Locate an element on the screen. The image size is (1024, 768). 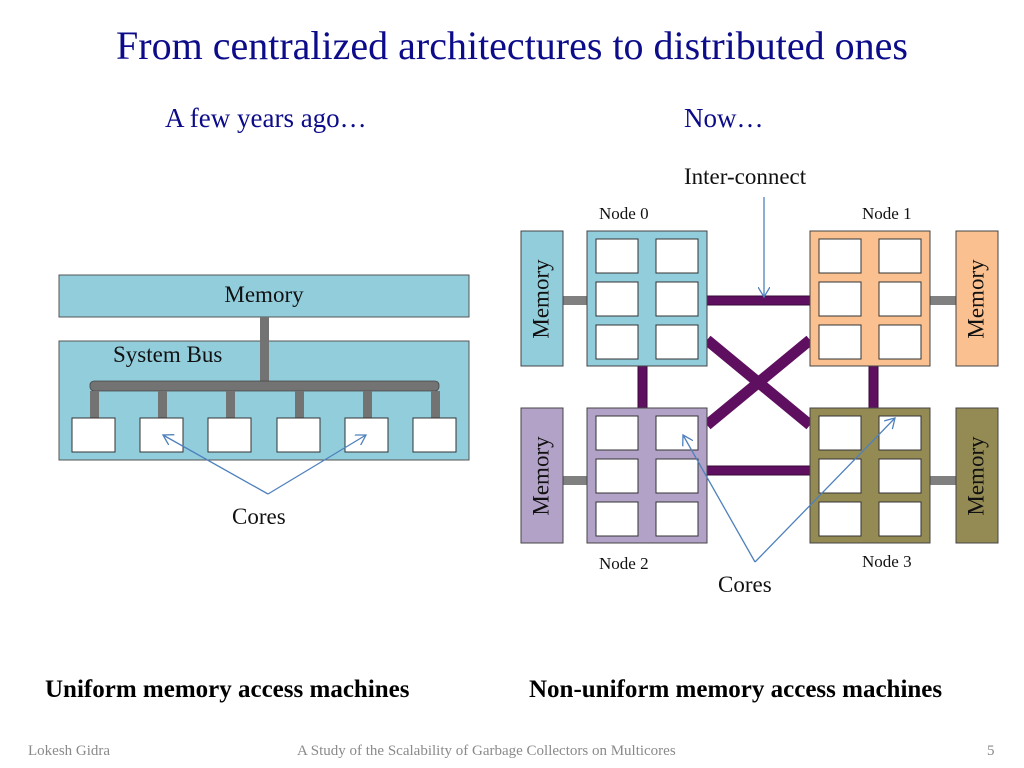
page-number: 5 is located at coordinates (991, 751).